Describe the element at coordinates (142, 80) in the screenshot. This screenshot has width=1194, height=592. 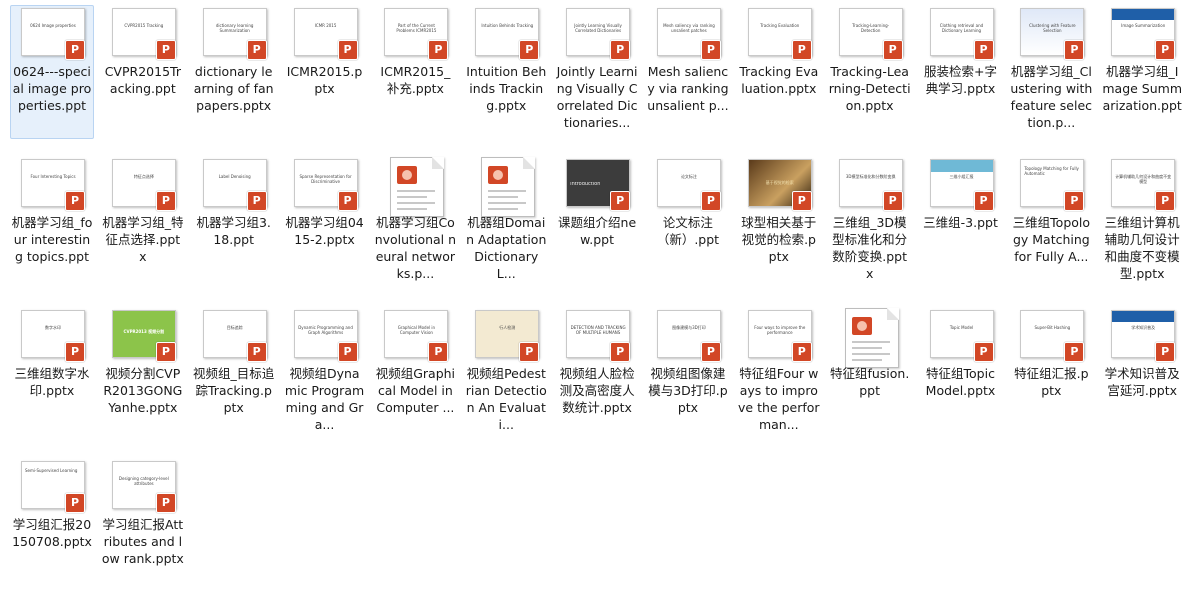
I see `file-name-label: CVPR2015Tracking.ppt` at that location.